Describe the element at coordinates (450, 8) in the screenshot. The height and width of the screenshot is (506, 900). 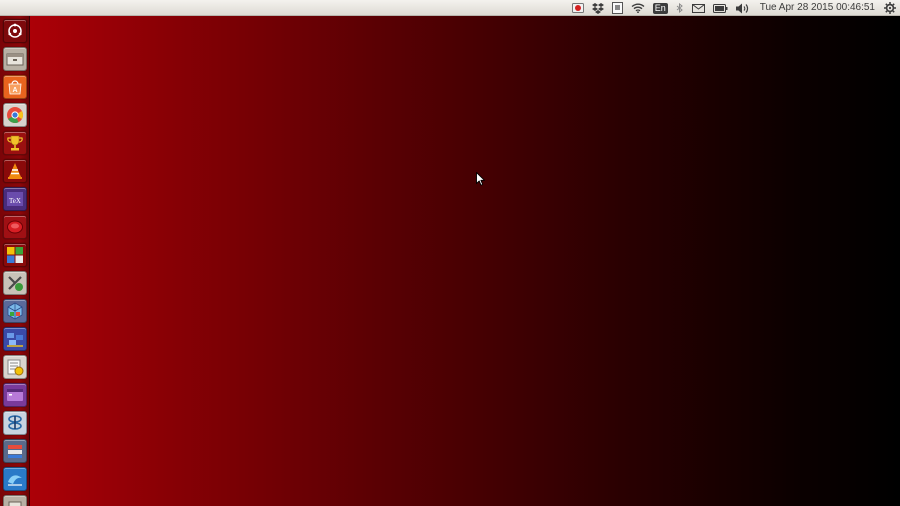
I see `top-panel: En Tue Apr 28 2015 00:46:51` at that location.